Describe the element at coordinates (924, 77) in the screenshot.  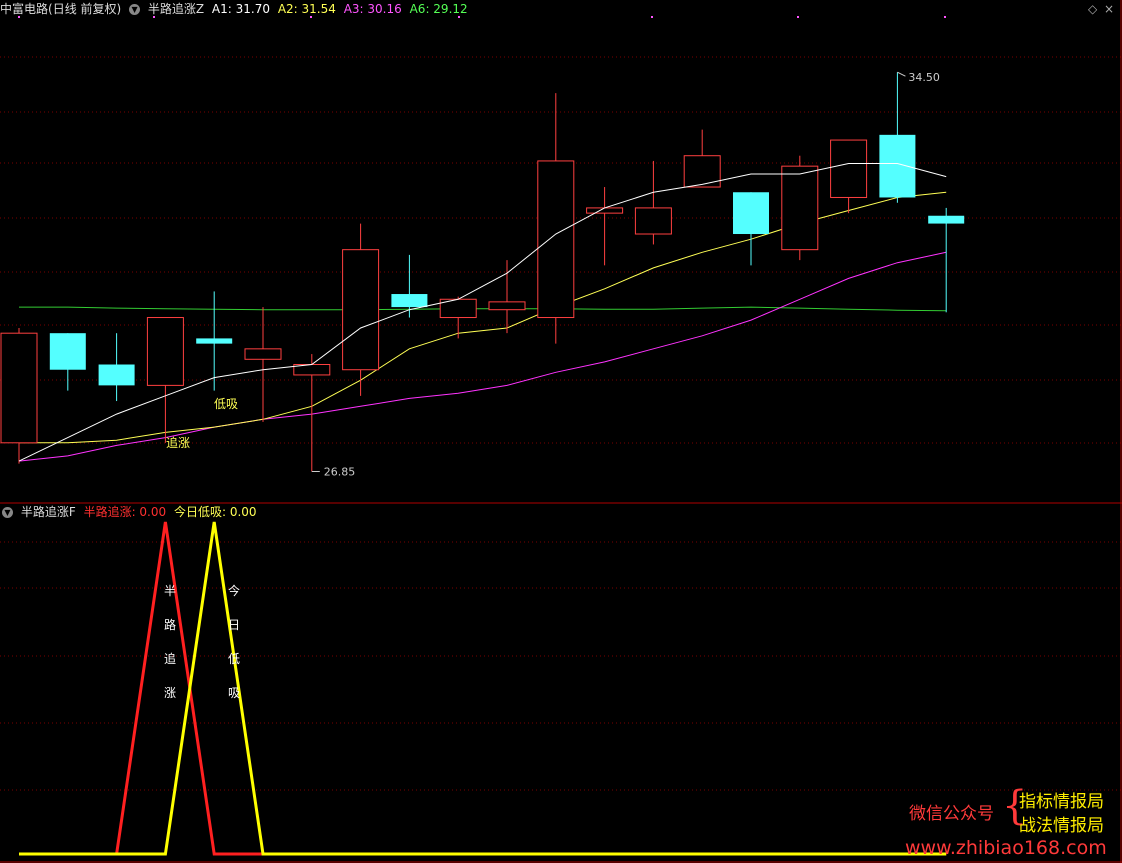
I see `high-price-label: 34.50` at that location.